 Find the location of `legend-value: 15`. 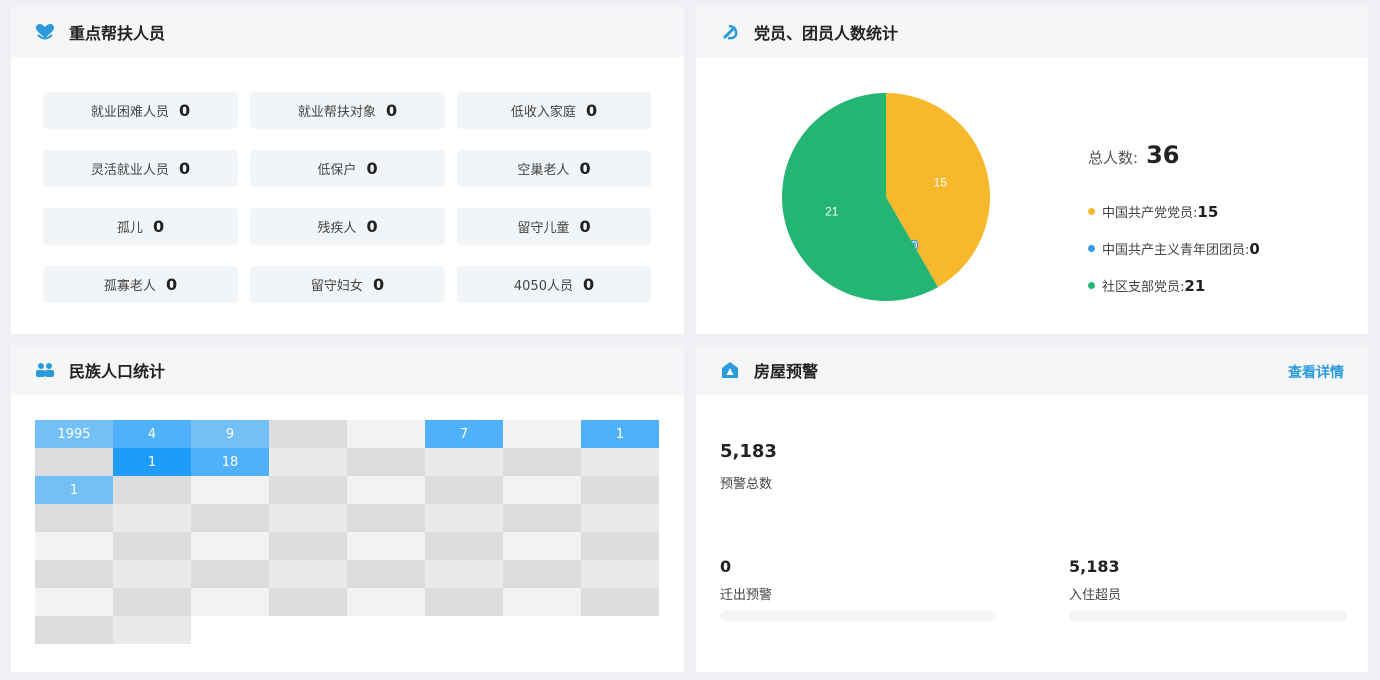

legend-value: 15 is located at coordinates (1208, 211).